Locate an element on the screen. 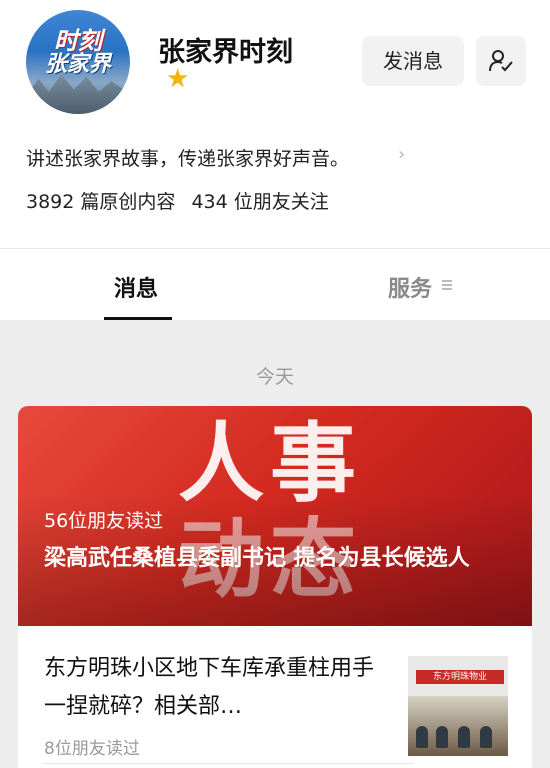 The height and width of the screenshot is (768, 550). tab-messages: 消息 is located at coordinates (136, 287).